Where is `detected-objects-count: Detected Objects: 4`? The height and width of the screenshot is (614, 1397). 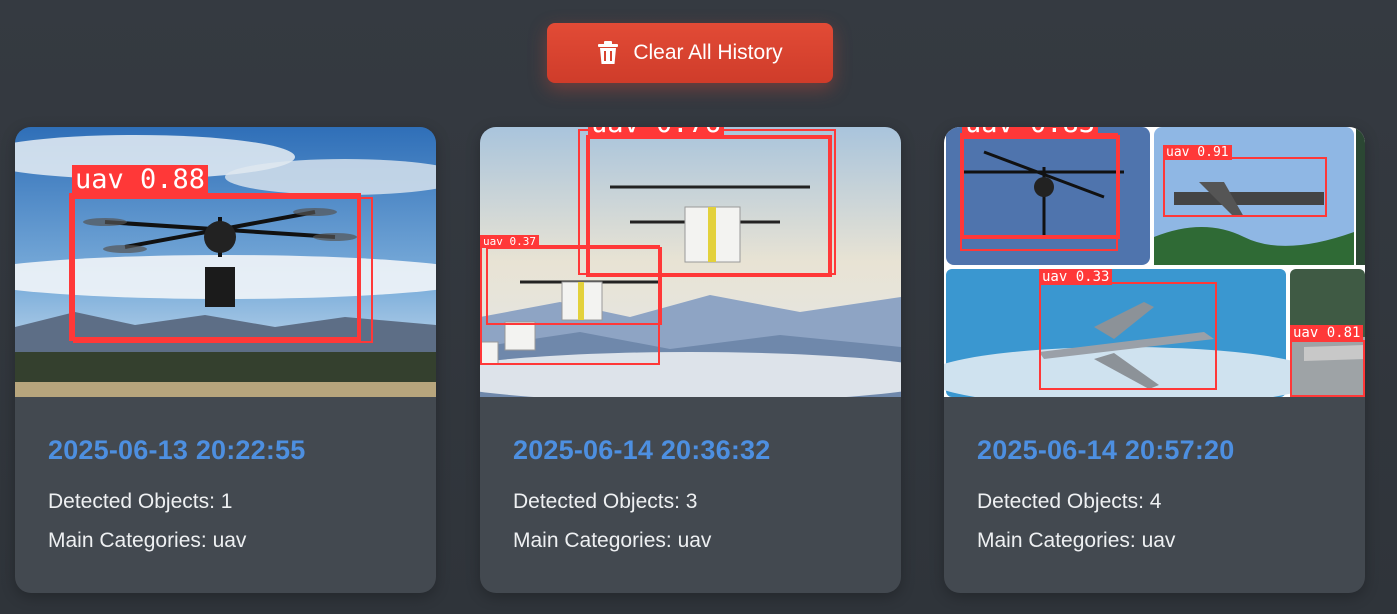
detected-objects-count: Detected Objects: 4 is located at coordinates (1069, 501).